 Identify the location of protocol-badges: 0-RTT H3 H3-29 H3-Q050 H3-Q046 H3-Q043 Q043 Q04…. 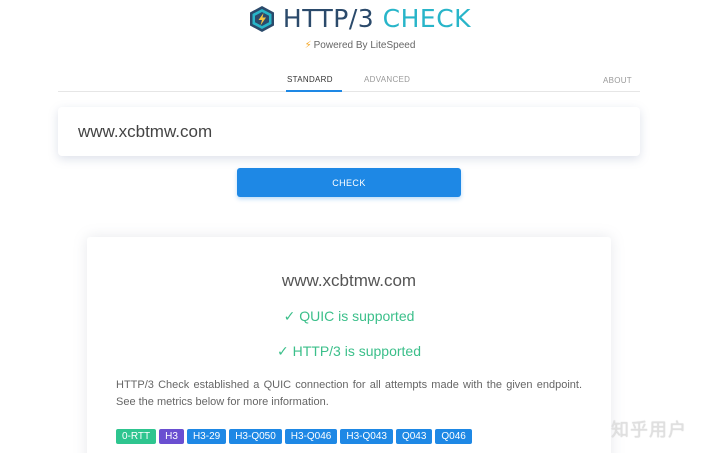
(294, 436).